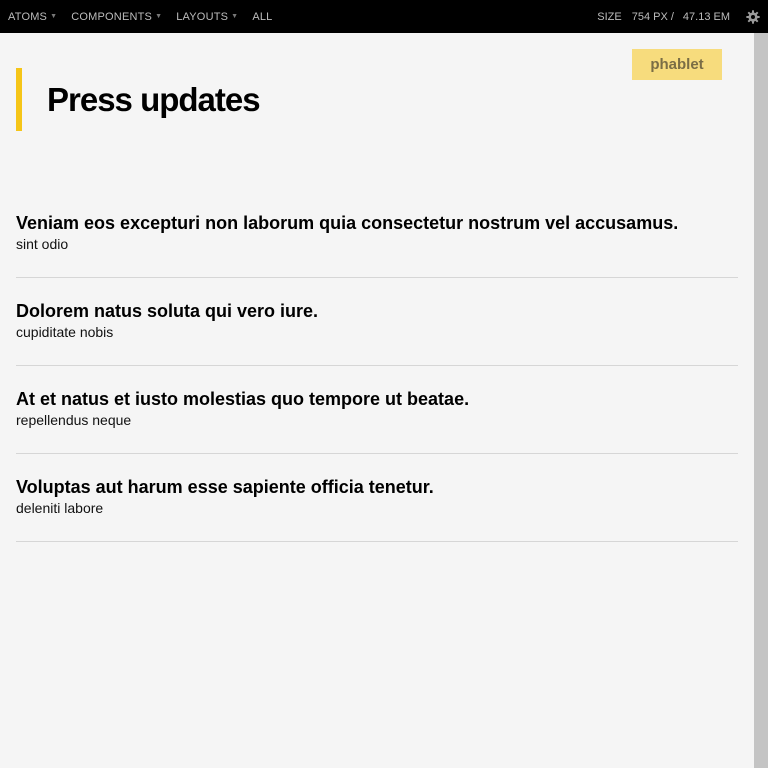 Image resolution: width=768 pixels, height=768 pixels. What do you see at coordinates (706, 17) in the screenshot?
I see `size-em-value: 47.13 EM` at bounding box center [706, 17].